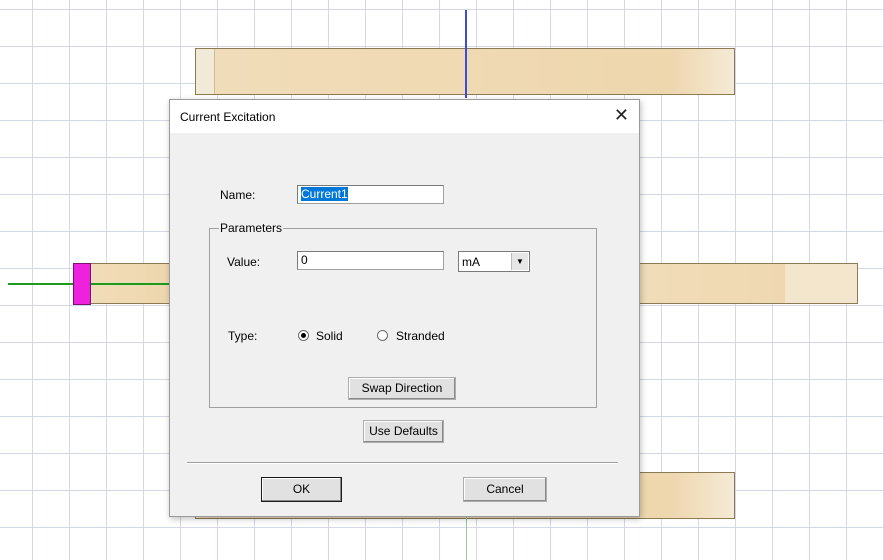 This screenshot has width=884, height=560. What do you see at coordinates (243, 336) in the screenshot?
I see `type-label: Type:` at bounding box center [243, 336].